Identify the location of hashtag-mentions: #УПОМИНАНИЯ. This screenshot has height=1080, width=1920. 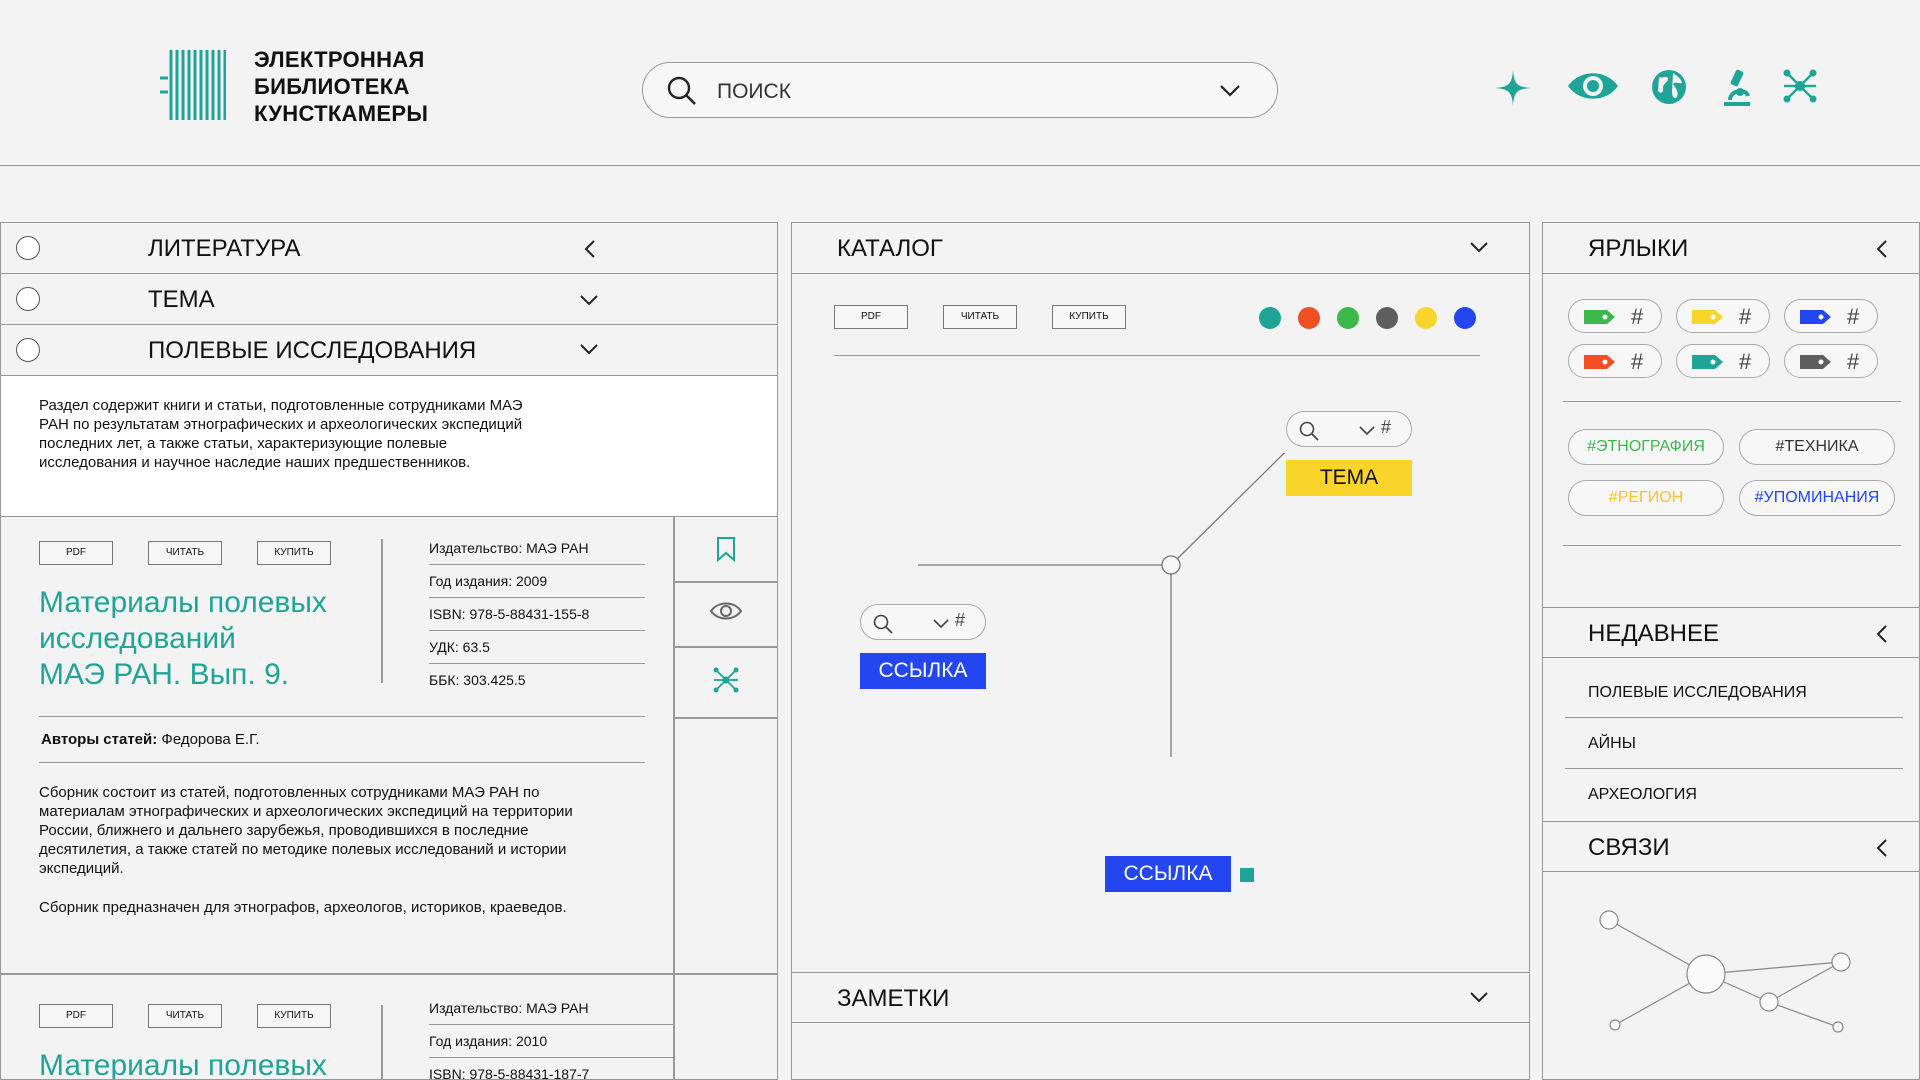
(1817, 498).